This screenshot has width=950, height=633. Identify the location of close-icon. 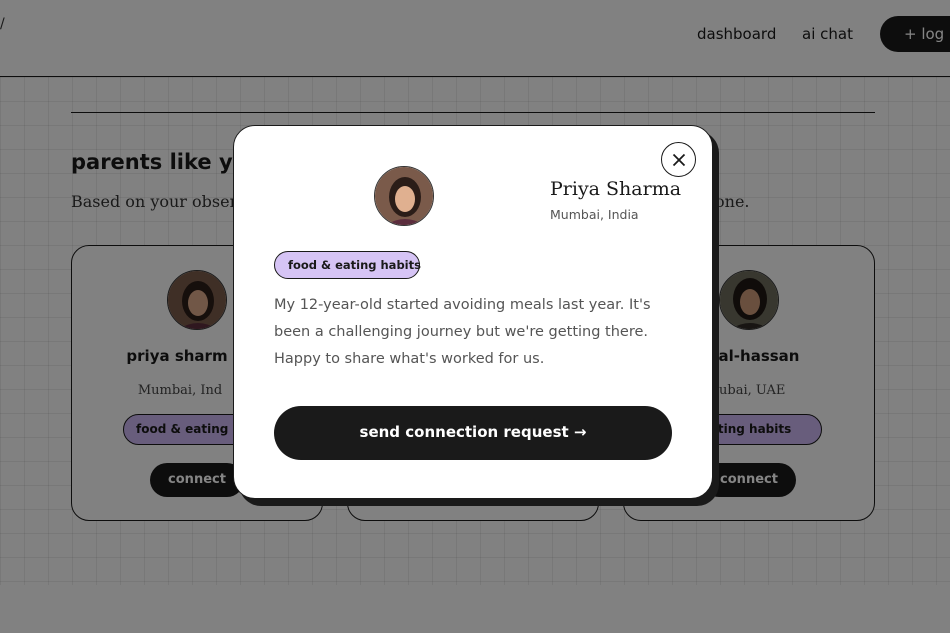
(679, 160).